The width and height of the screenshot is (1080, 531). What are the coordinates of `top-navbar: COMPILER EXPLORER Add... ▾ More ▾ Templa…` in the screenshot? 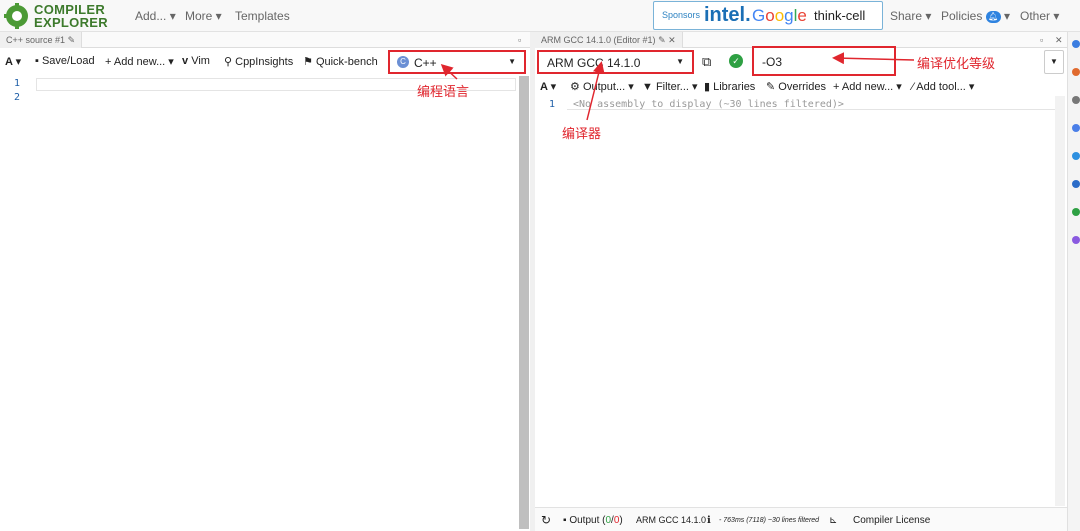 It's located at (540, 16).